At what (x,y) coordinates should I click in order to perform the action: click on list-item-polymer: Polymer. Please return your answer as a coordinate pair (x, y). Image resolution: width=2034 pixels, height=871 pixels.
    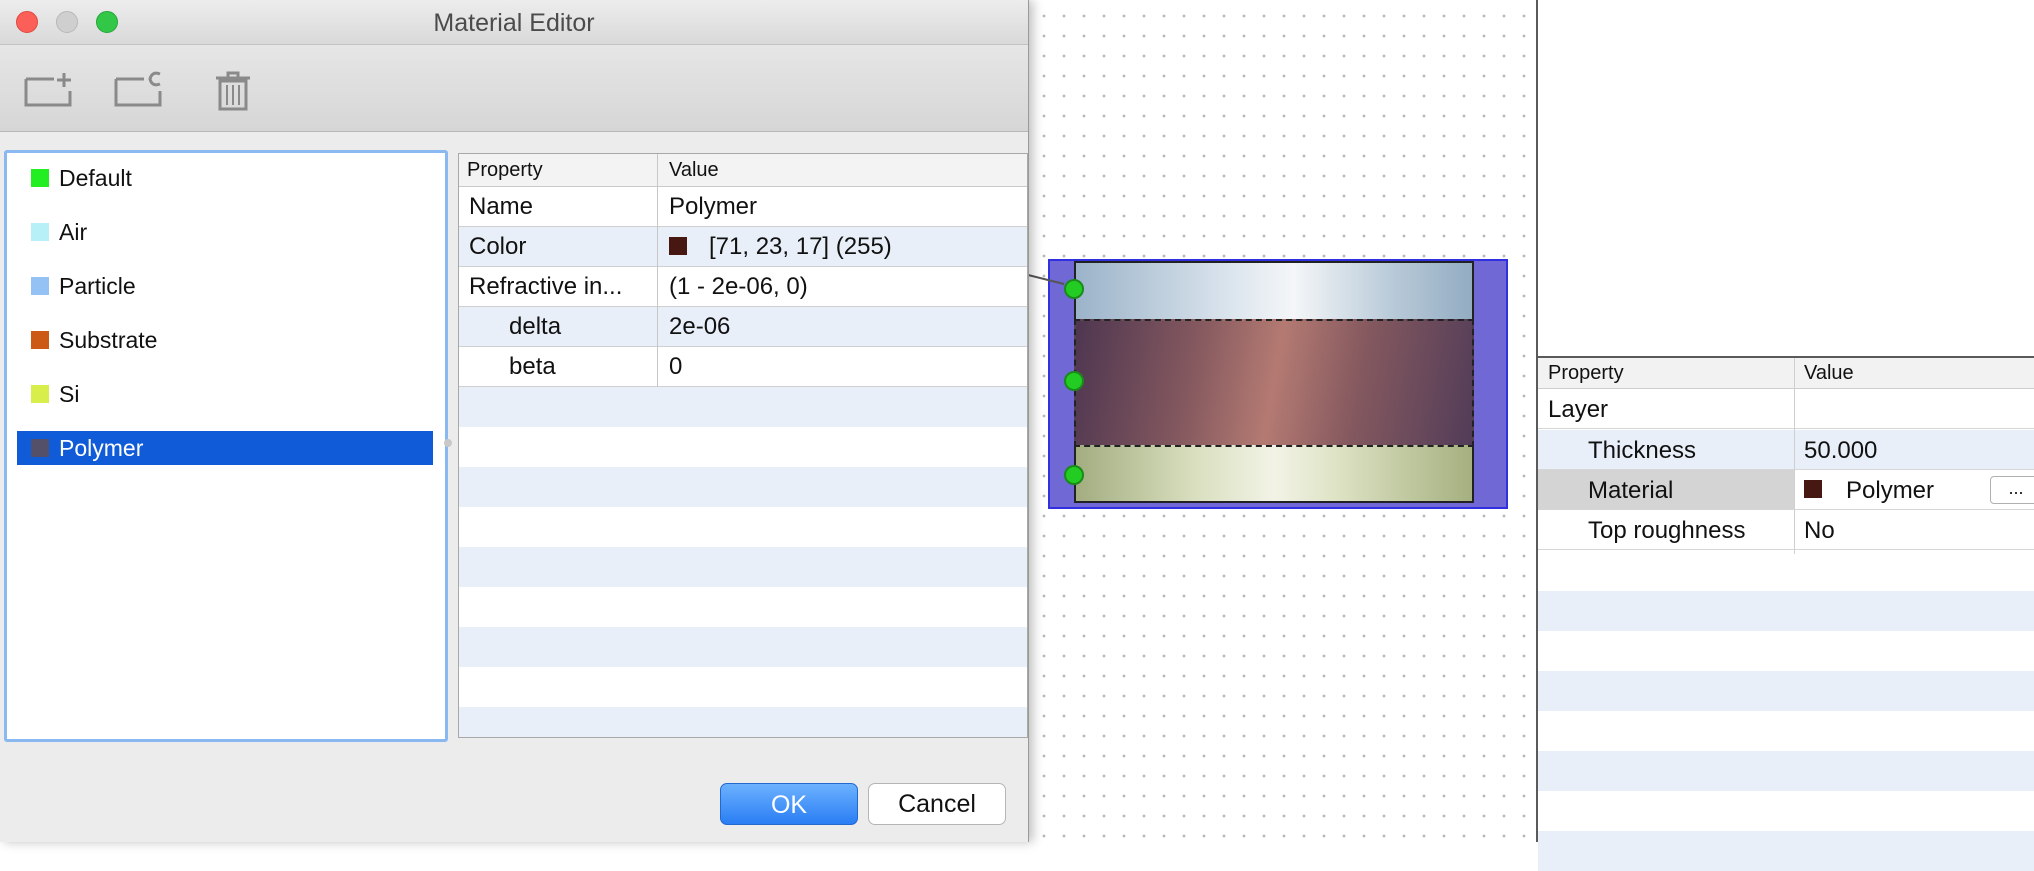
    Looking at the image, I should click on (225, 448).